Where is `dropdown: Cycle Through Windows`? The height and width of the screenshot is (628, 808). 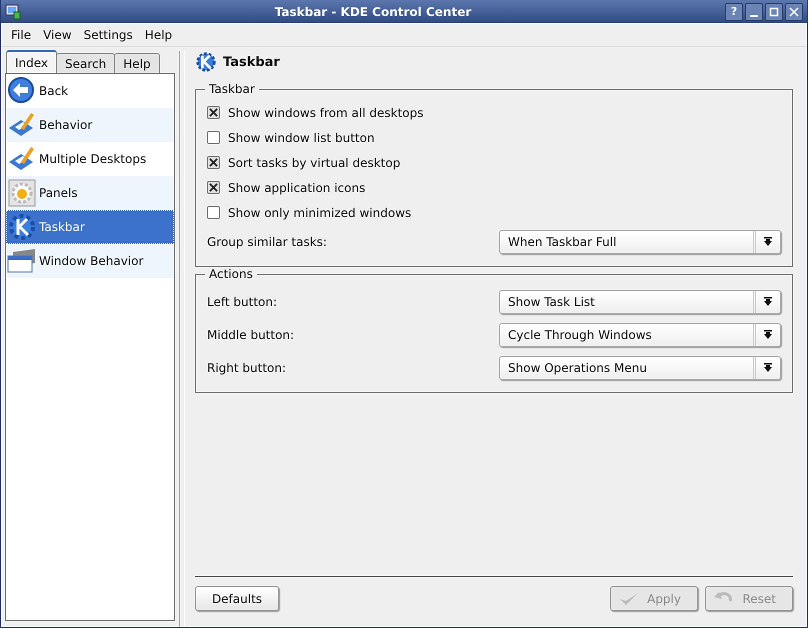 dropdown: Cycle Through Windows is located at coordinates (640, 334).